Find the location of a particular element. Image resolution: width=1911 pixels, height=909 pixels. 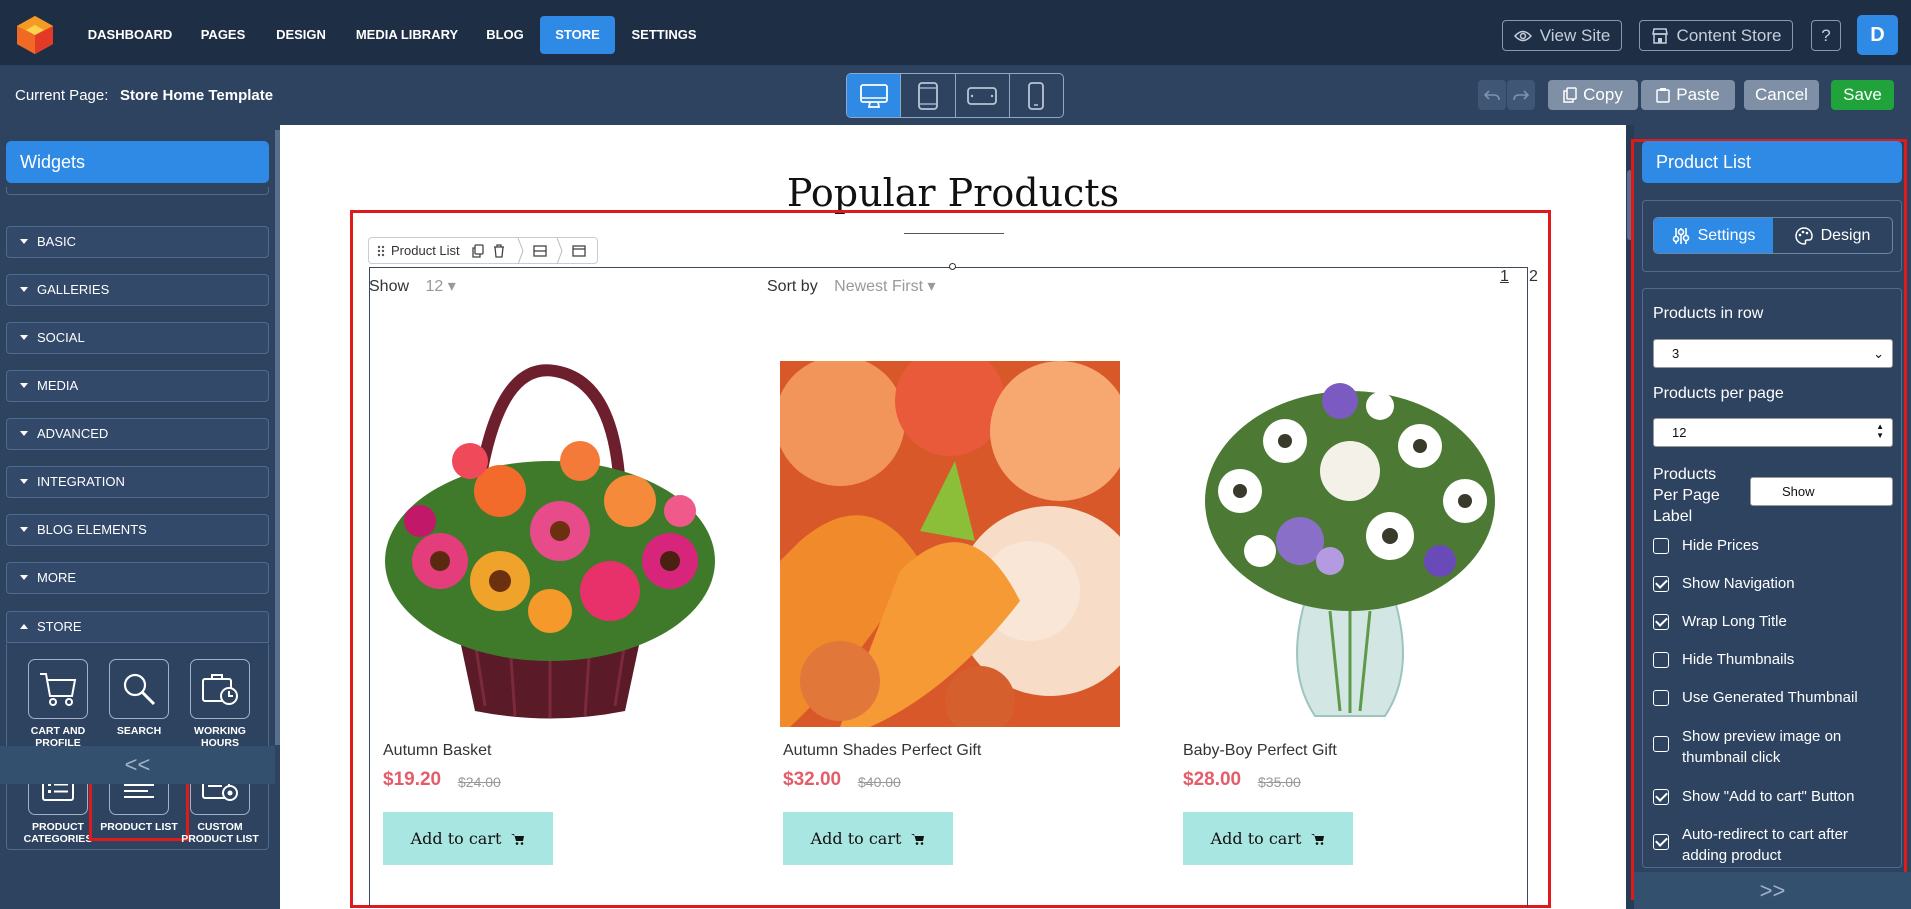

use-generated-thumbnail-checkbox: Use Generated Thumbnail is located at coordinates (1755, 697).